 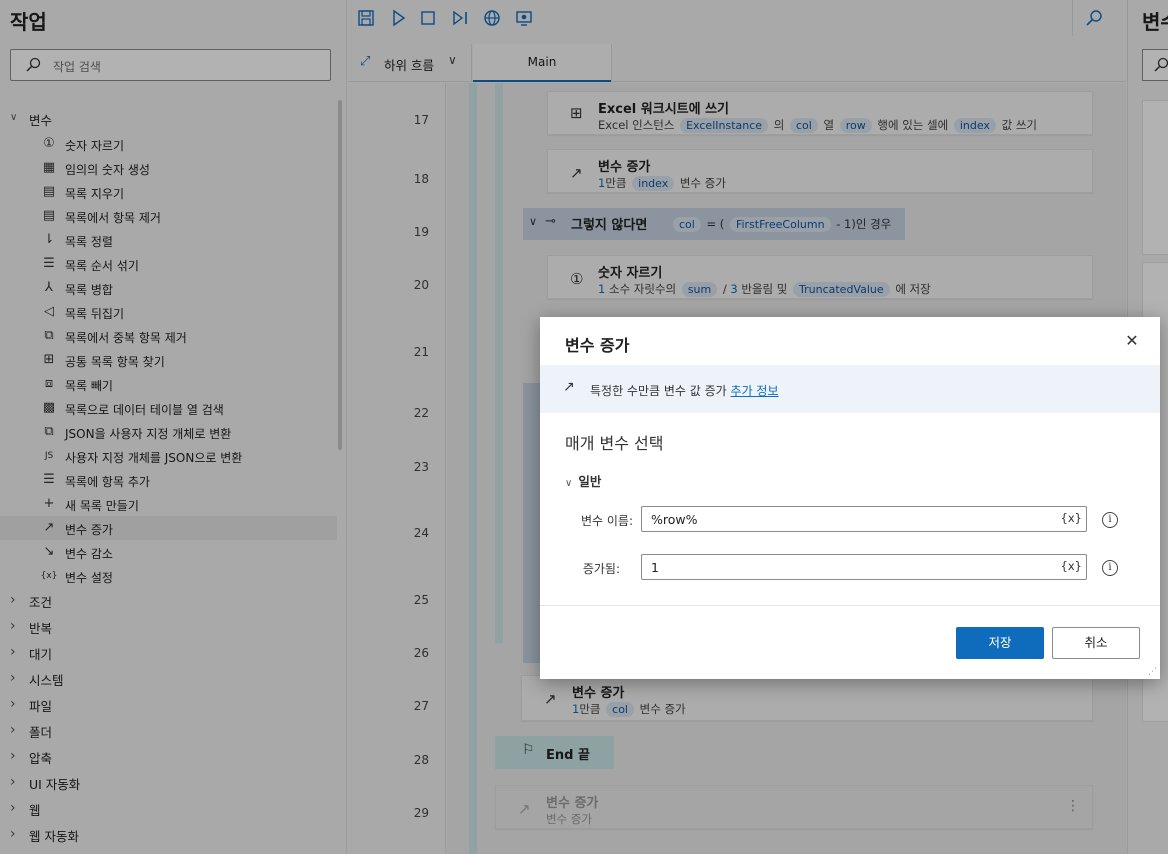 I want to click on more-info-link: 추가 정보, so click(x=755, y=391).